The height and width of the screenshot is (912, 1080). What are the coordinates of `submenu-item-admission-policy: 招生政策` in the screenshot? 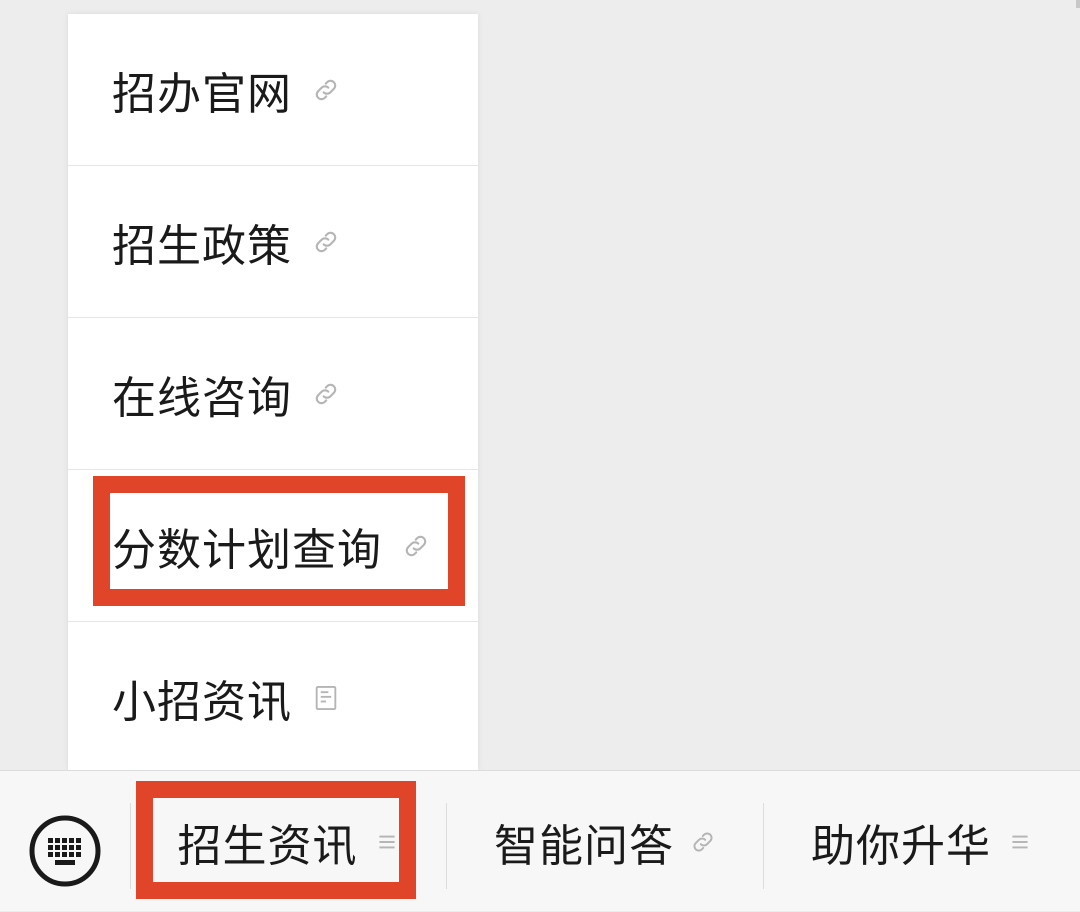 It's located at (273, 241).